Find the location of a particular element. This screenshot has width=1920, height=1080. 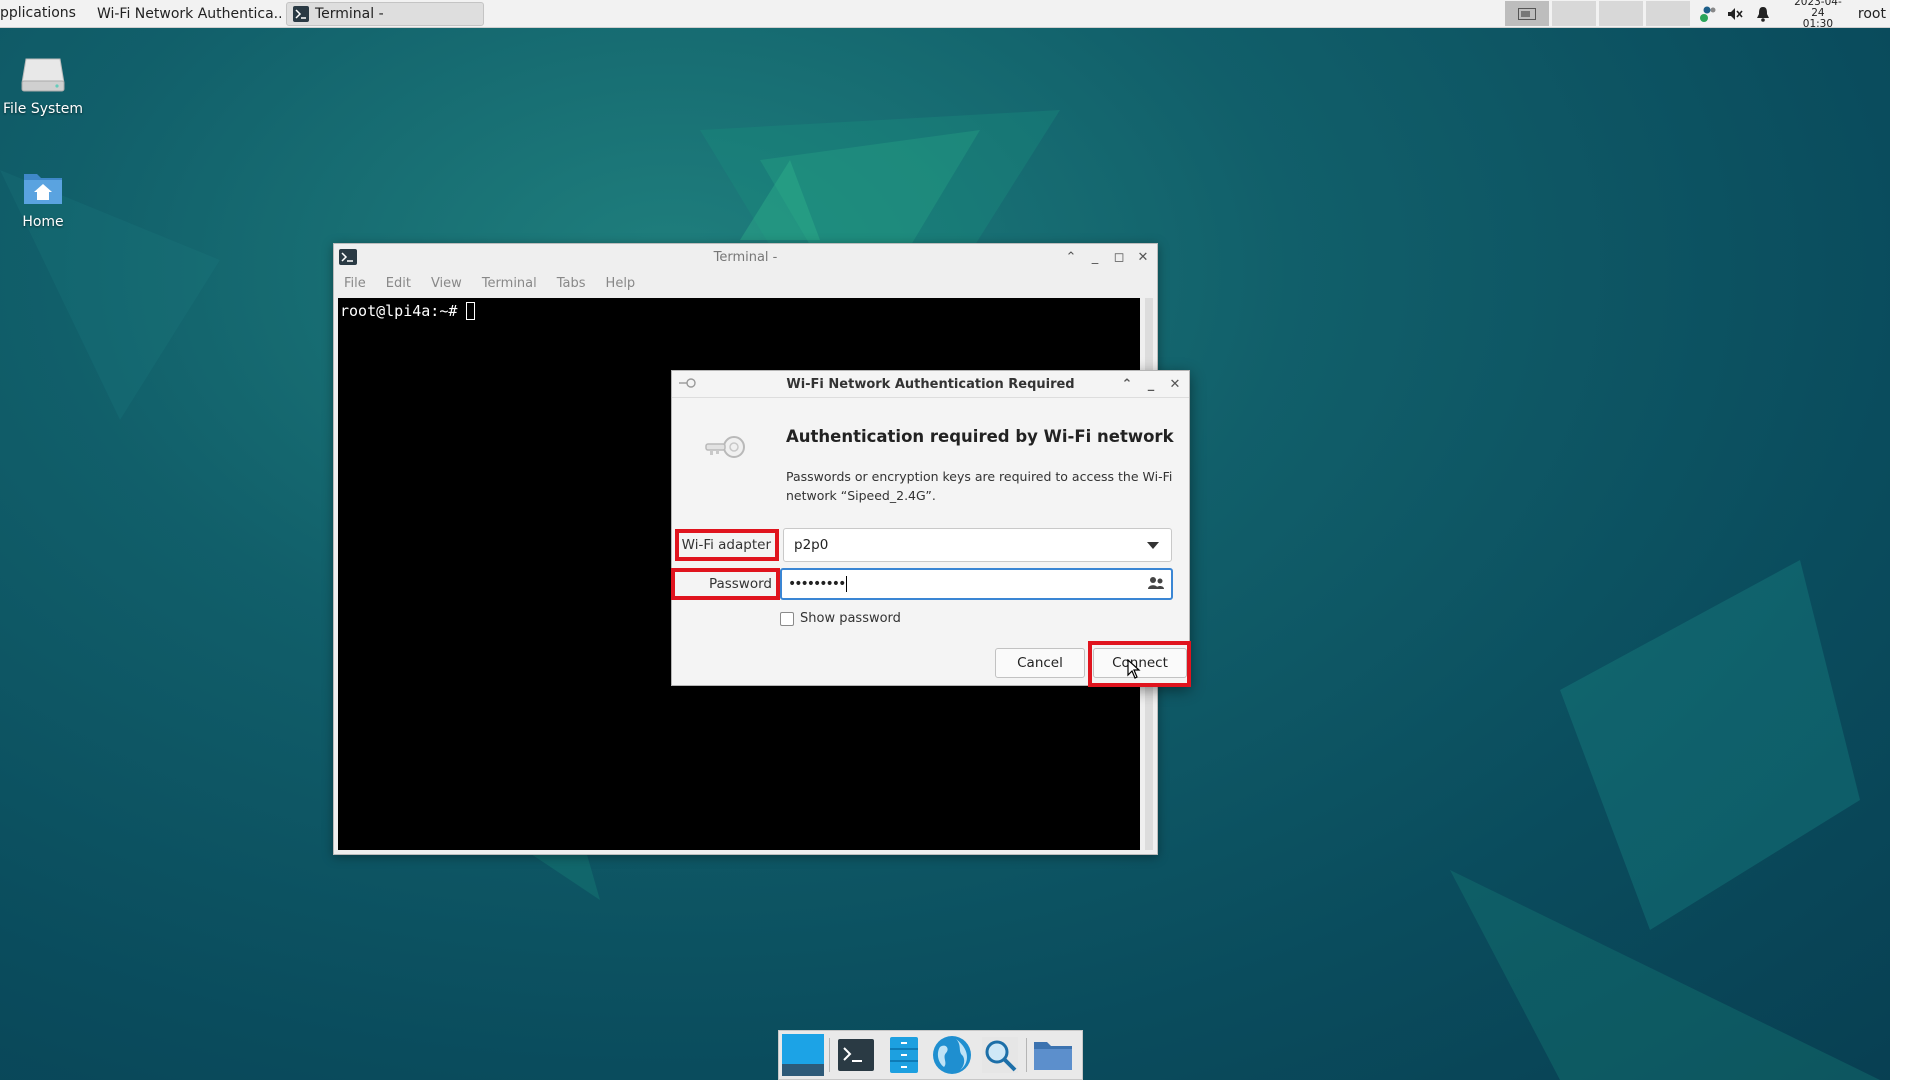

window-preview-icon is located at coordinates (1526, 13).